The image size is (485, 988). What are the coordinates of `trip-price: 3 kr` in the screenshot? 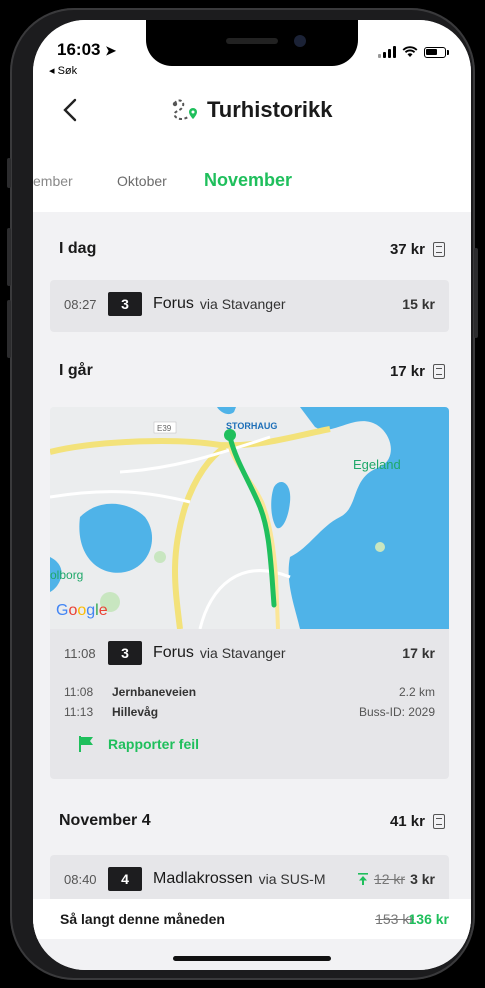 It's located at (422, 879).